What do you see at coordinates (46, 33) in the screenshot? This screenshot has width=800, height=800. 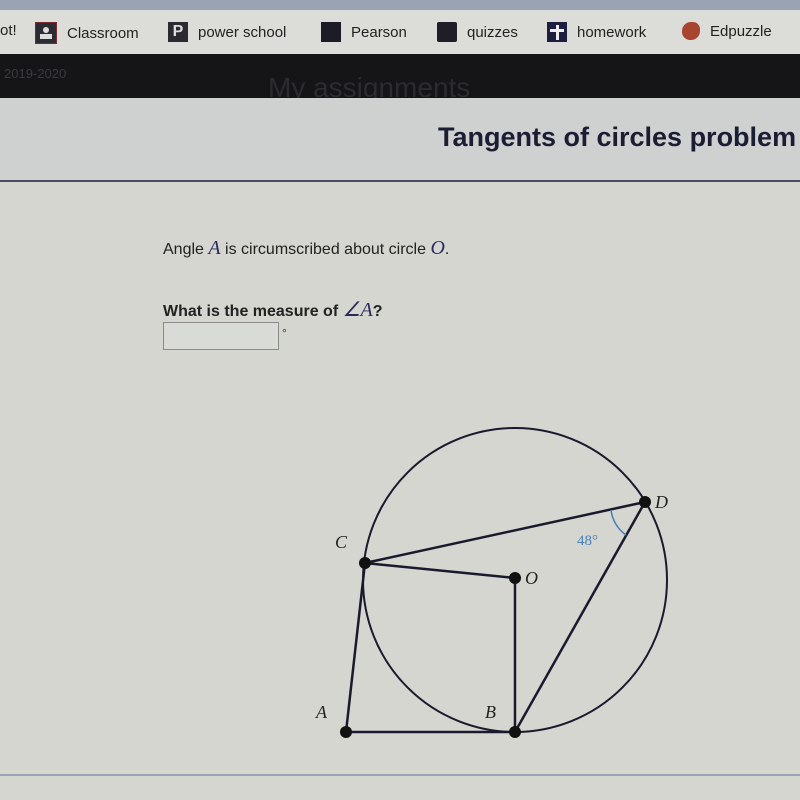 I see `classroom-icon` at bounding box center [46, 33].